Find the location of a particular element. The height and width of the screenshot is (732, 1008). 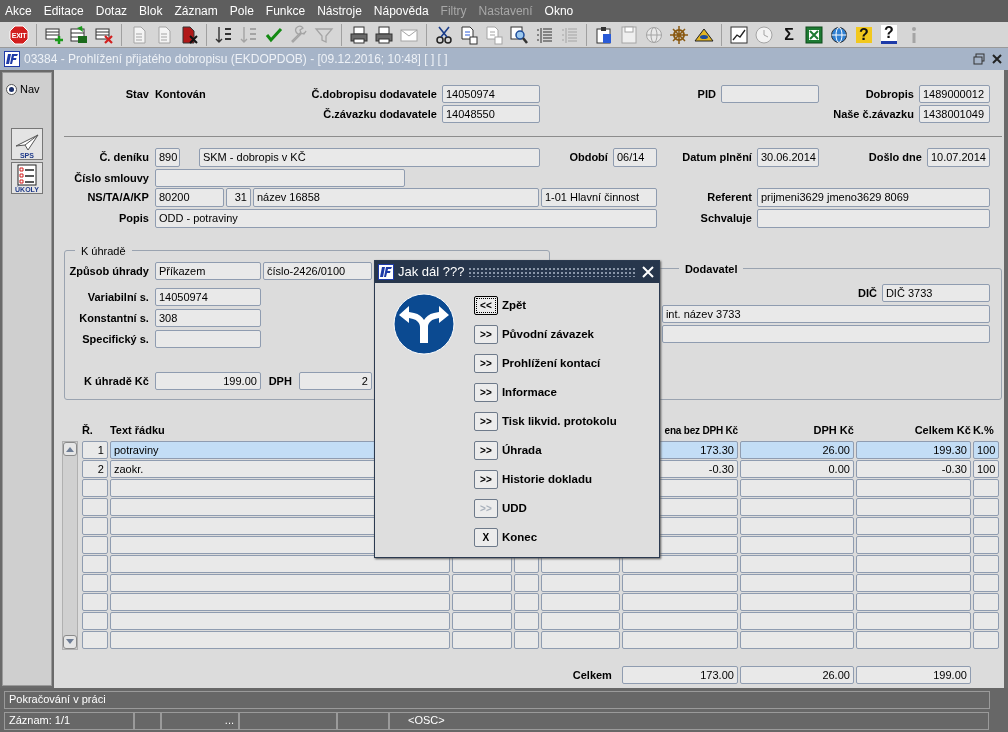

input-field: 1438001049 is located at coordinates (954, 114).